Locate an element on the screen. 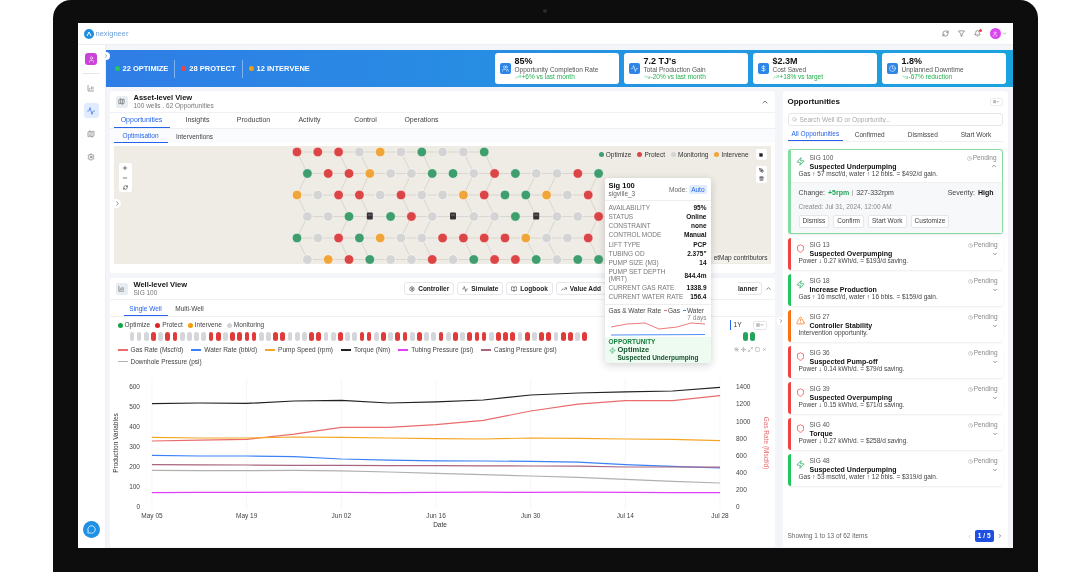 Image resolution: width=1090 pixels, height=572 pixels. pen-icon is located at coordinates (761, 170).